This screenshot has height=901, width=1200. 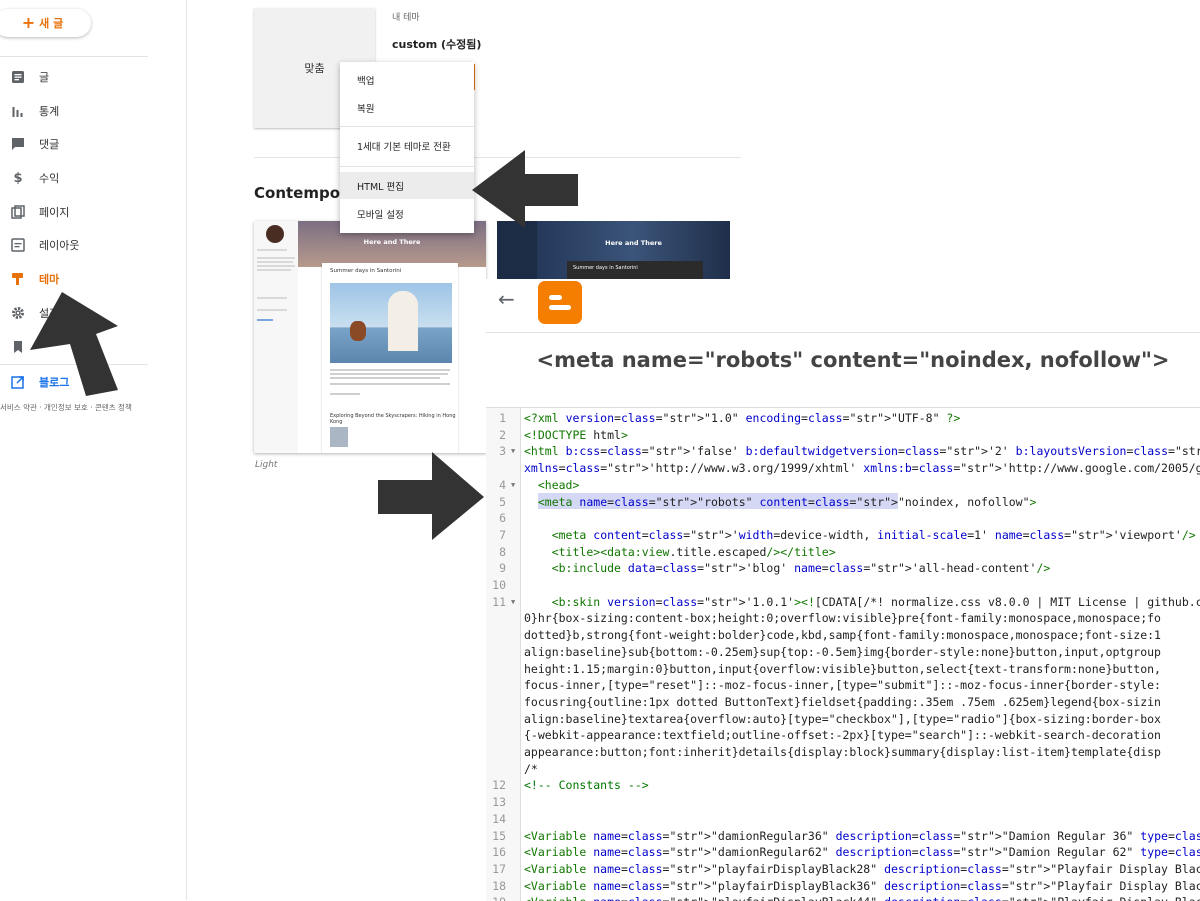 I want to click on sidebar-item-earnings: $ 수익, so click(x=74, y=178).